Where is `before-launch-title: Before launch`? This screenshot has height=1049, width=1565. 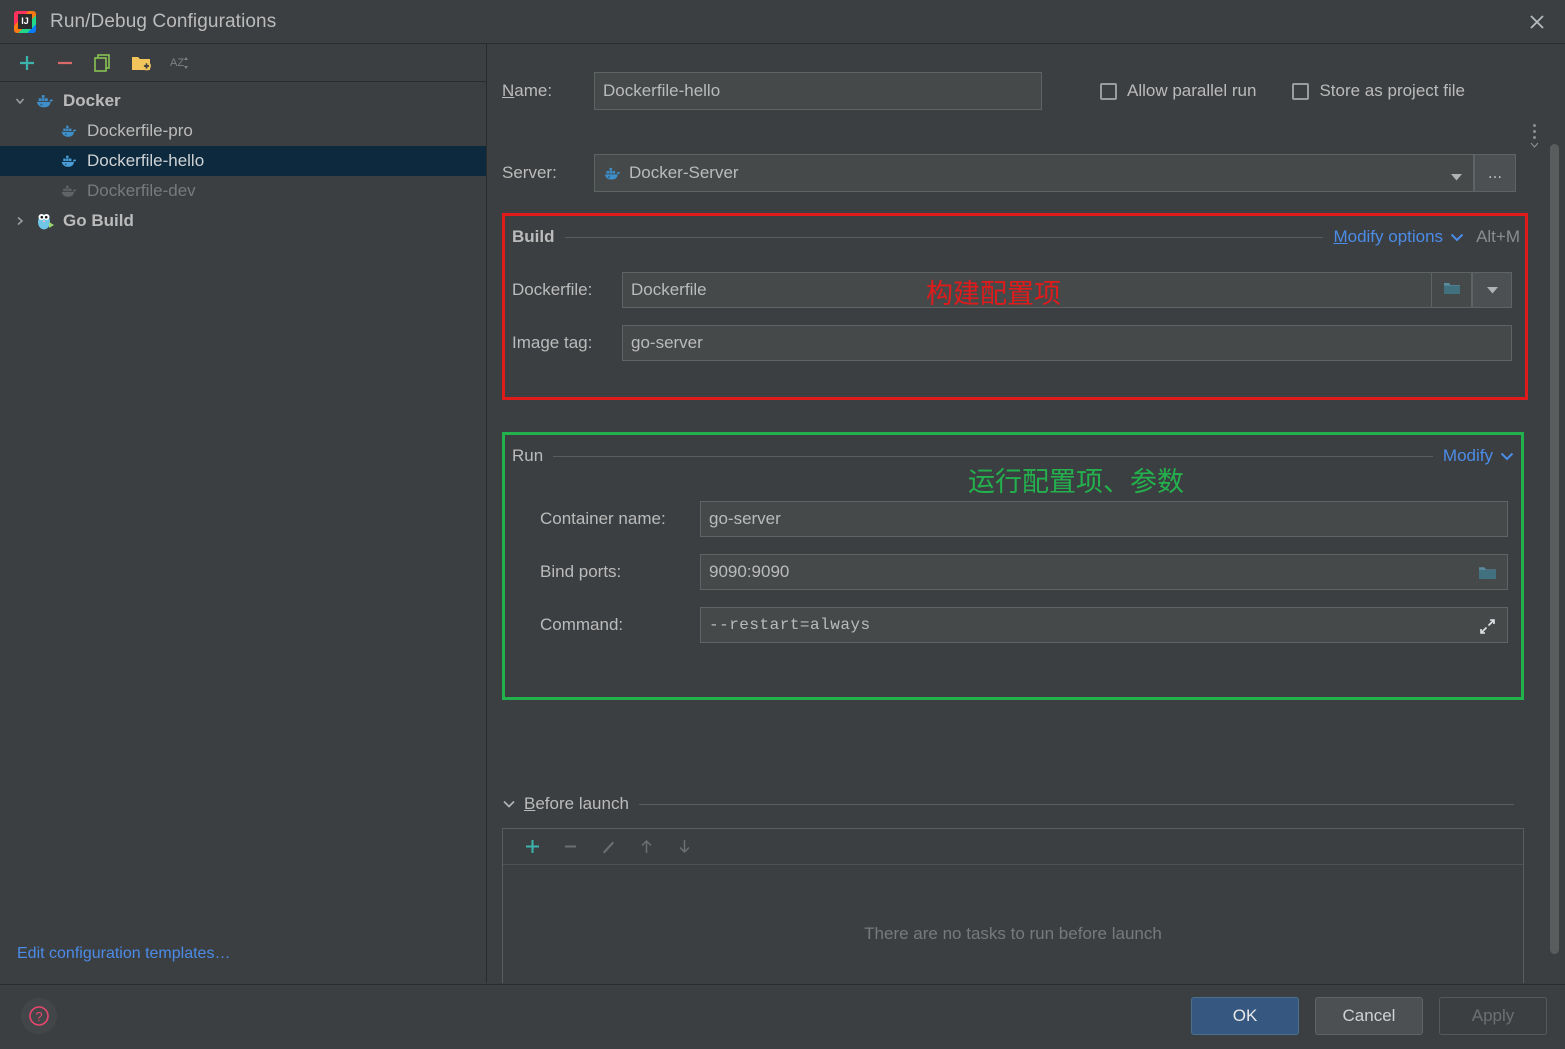 before-launch-title: Before launch is located at coordinates (576, 803).